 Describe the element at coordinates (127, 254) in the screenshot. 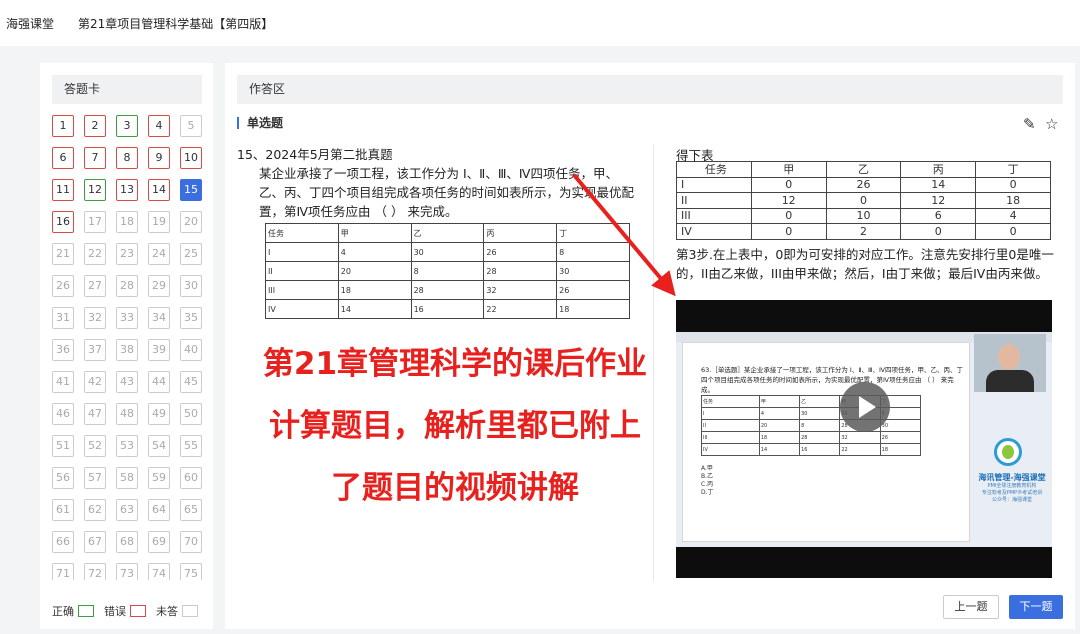

I see `question-cell-23: 23` at that location.